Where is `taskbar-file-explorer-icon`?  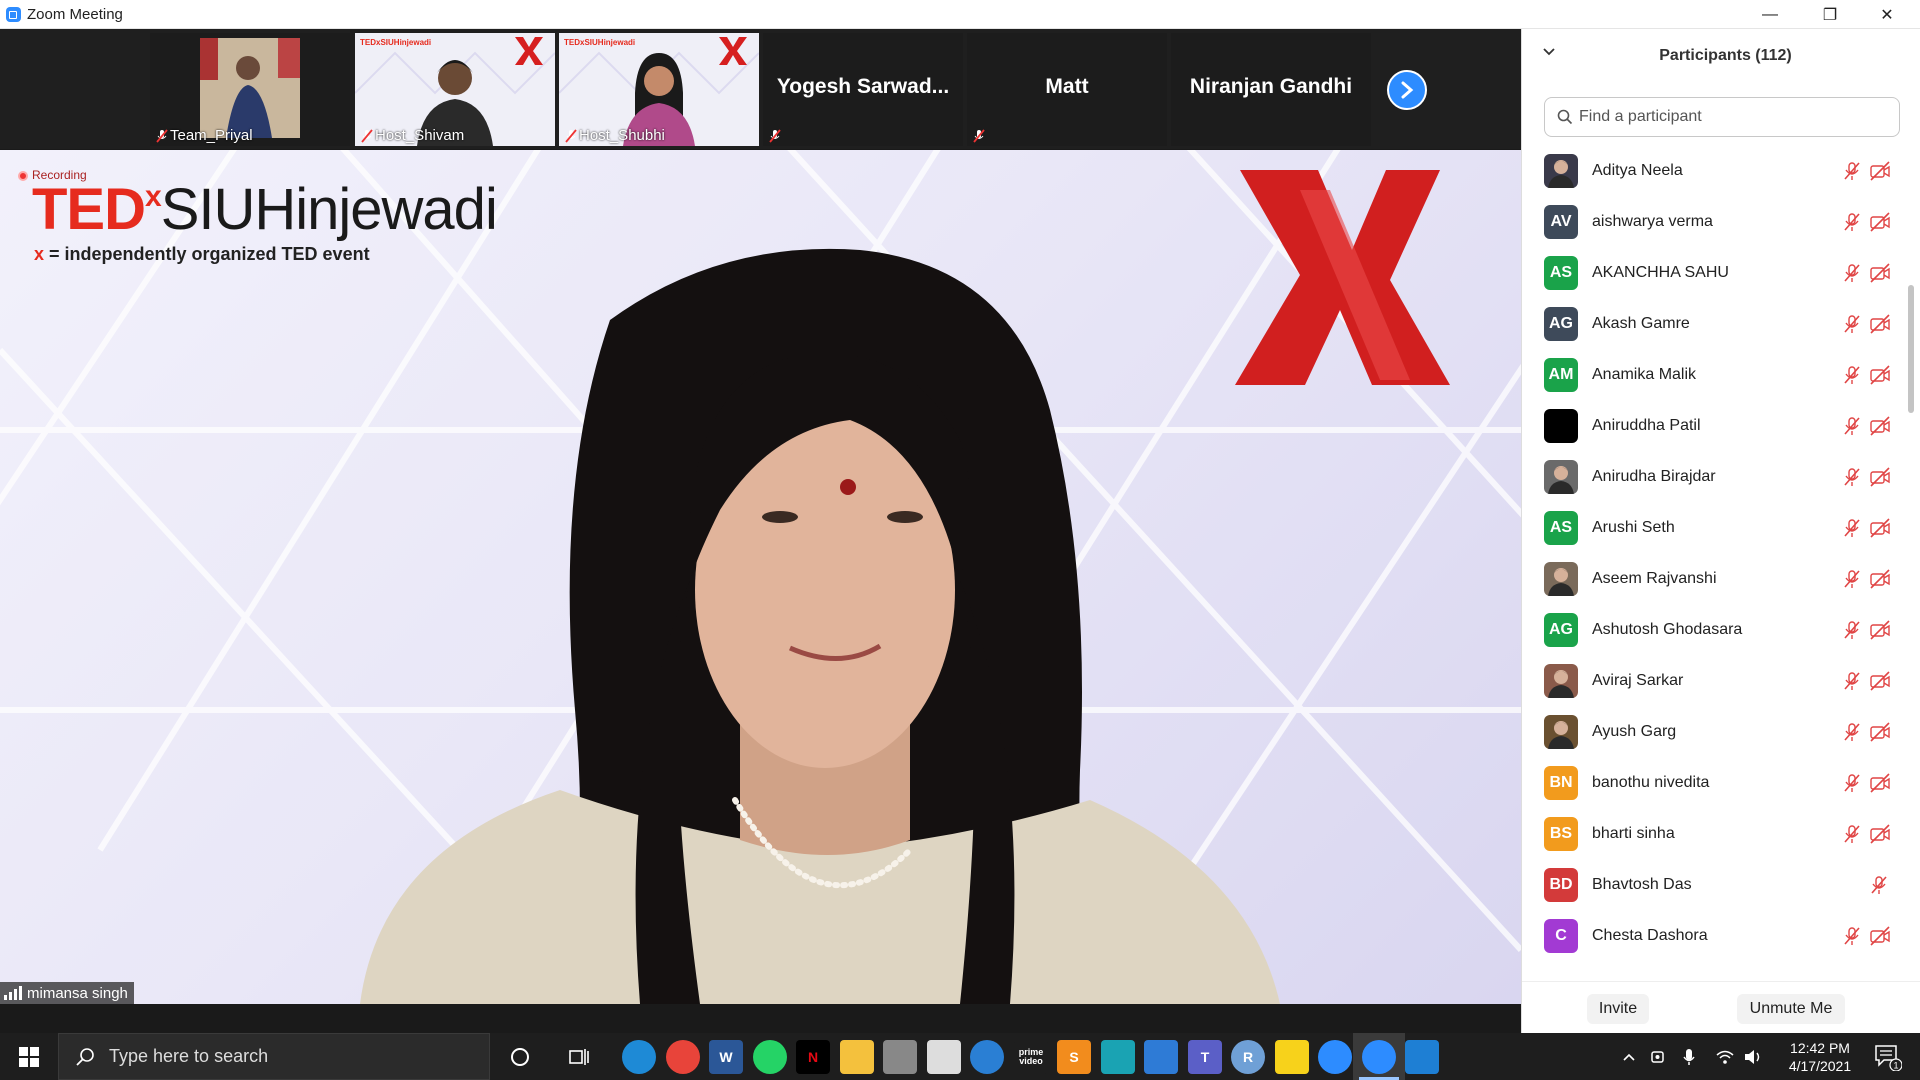 taskbar-file-explorer-icon is located at coordinates (857, 1057).